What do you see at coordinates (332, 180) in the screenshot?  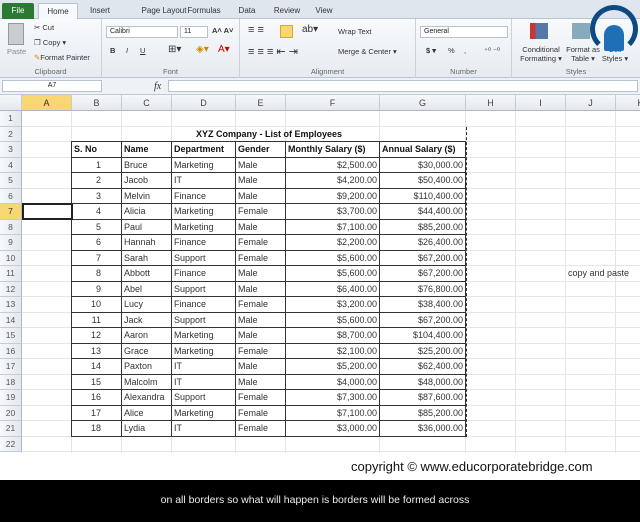 I see `table-cell: $4,200.00` at bounding box center [332, 180].